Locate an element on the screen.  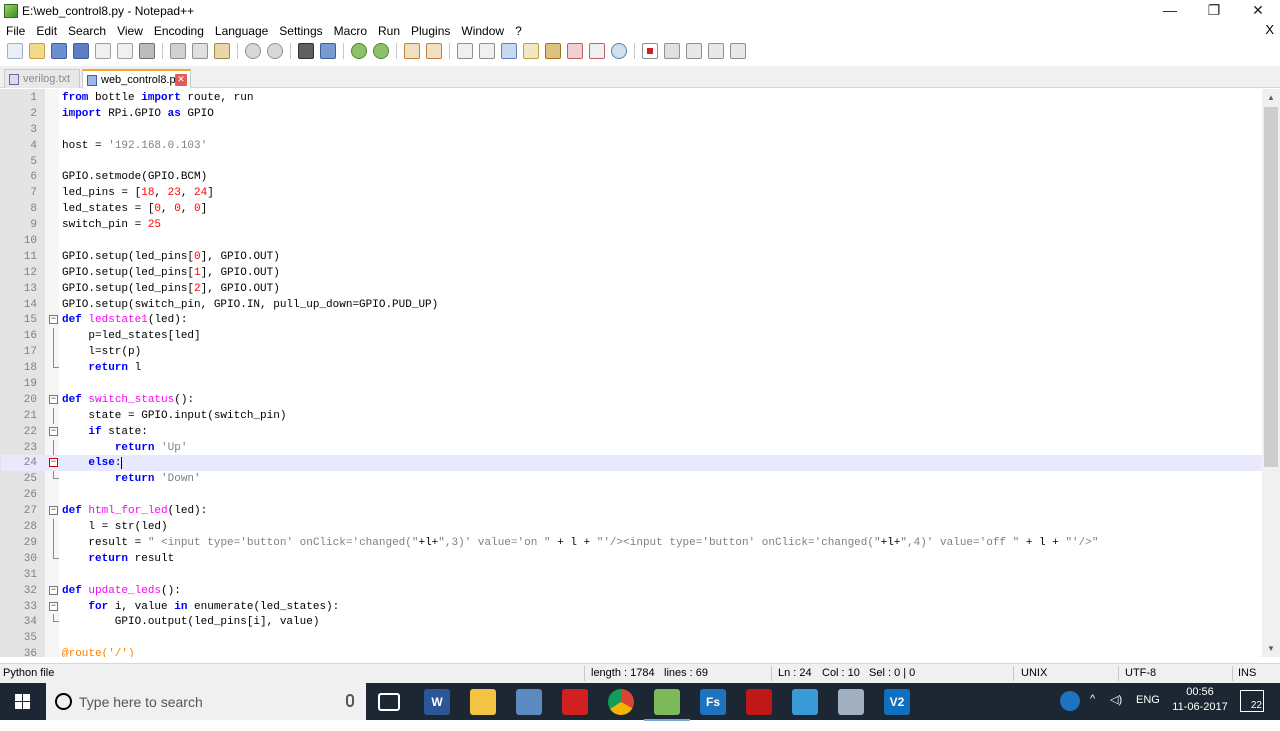
menu-help: ? is located at coordinates (518, 31).